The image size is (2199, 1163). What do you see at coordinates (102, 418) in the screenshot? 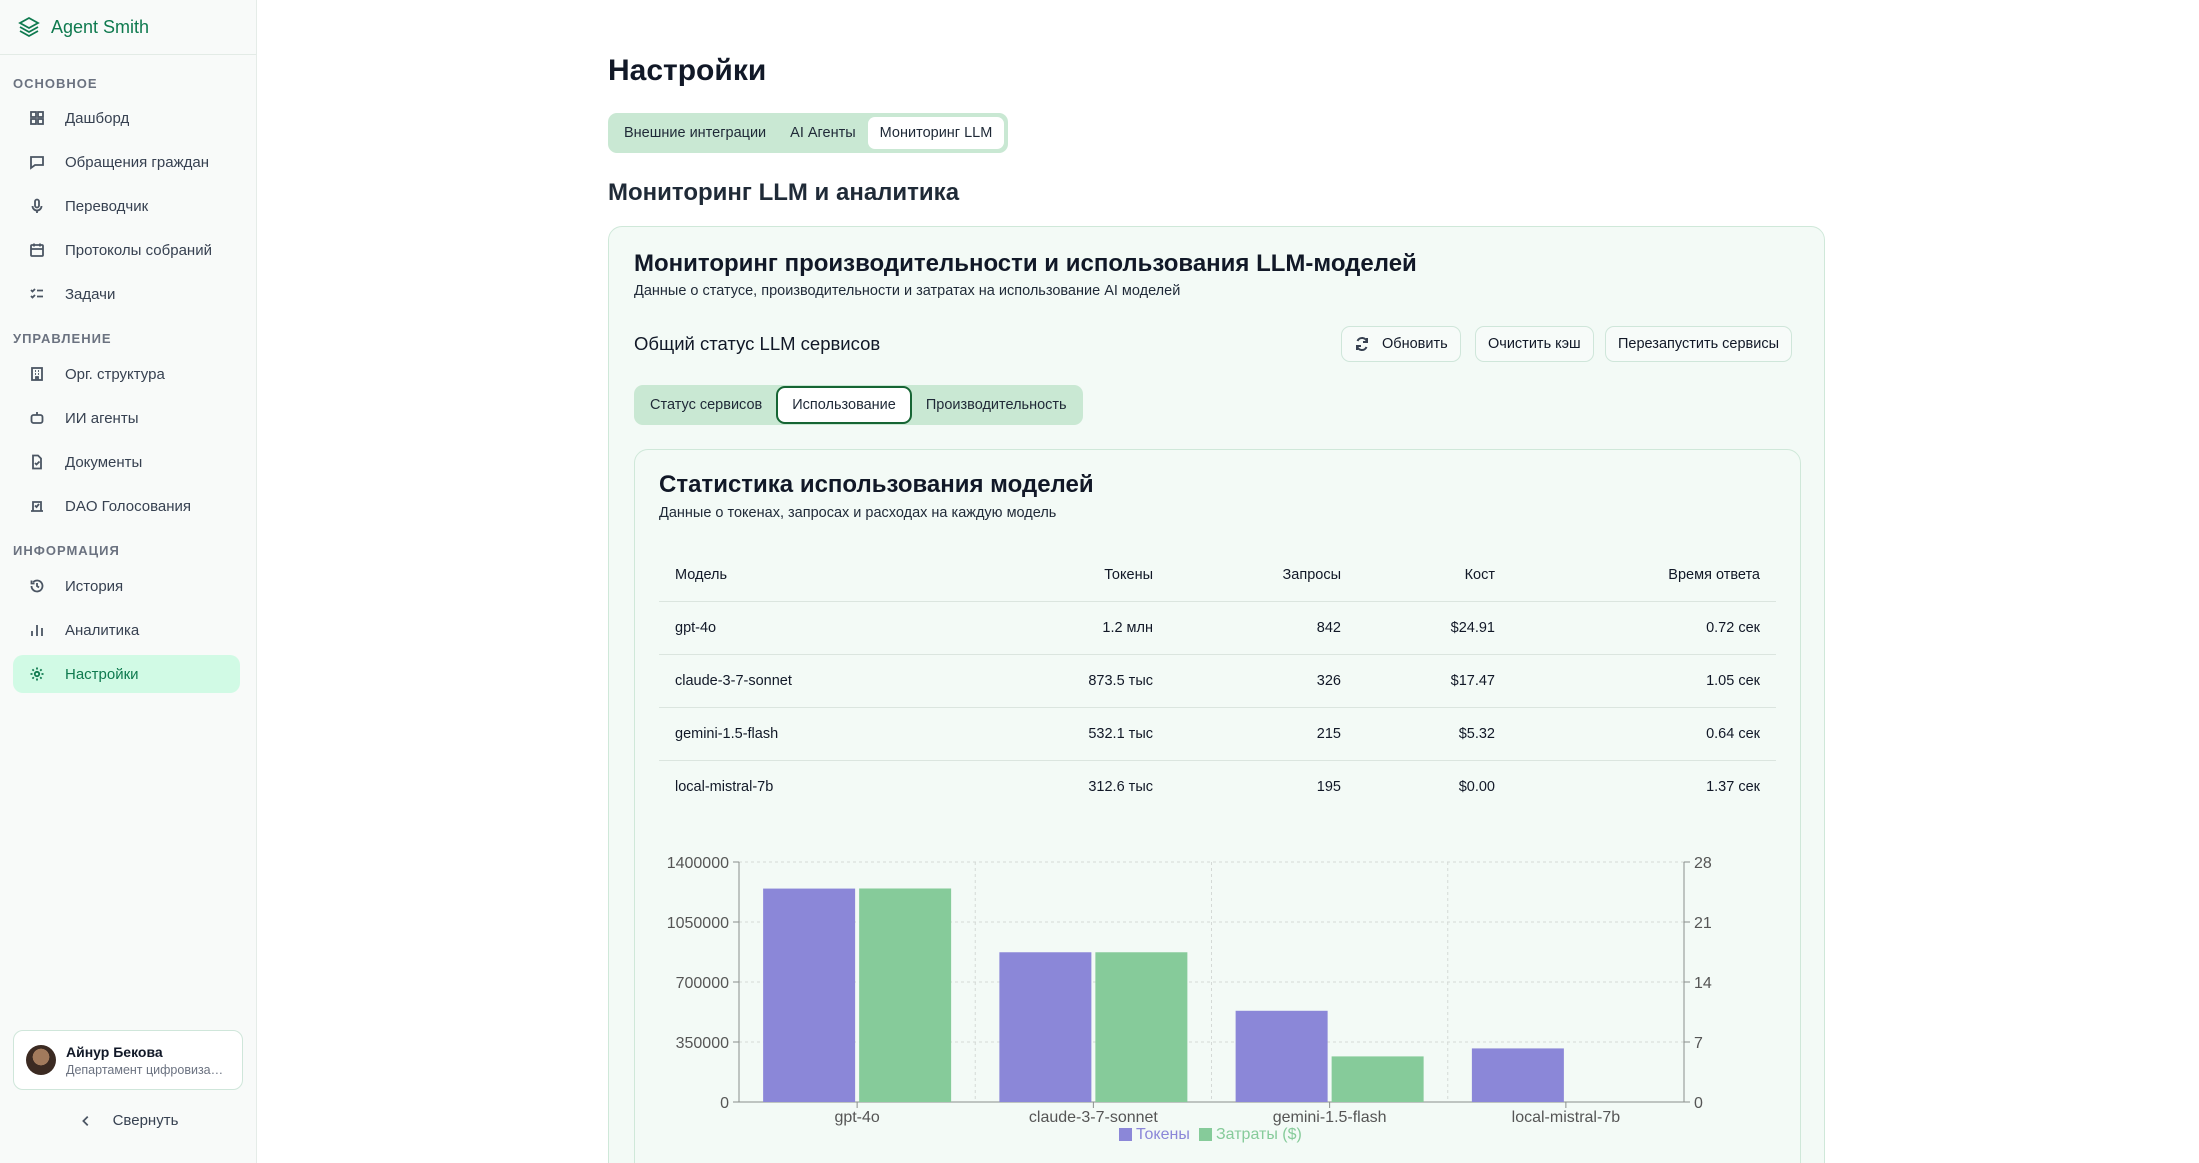
I see `sidebar-item-label: ИИ агенты` at bounding box center [102, 418].